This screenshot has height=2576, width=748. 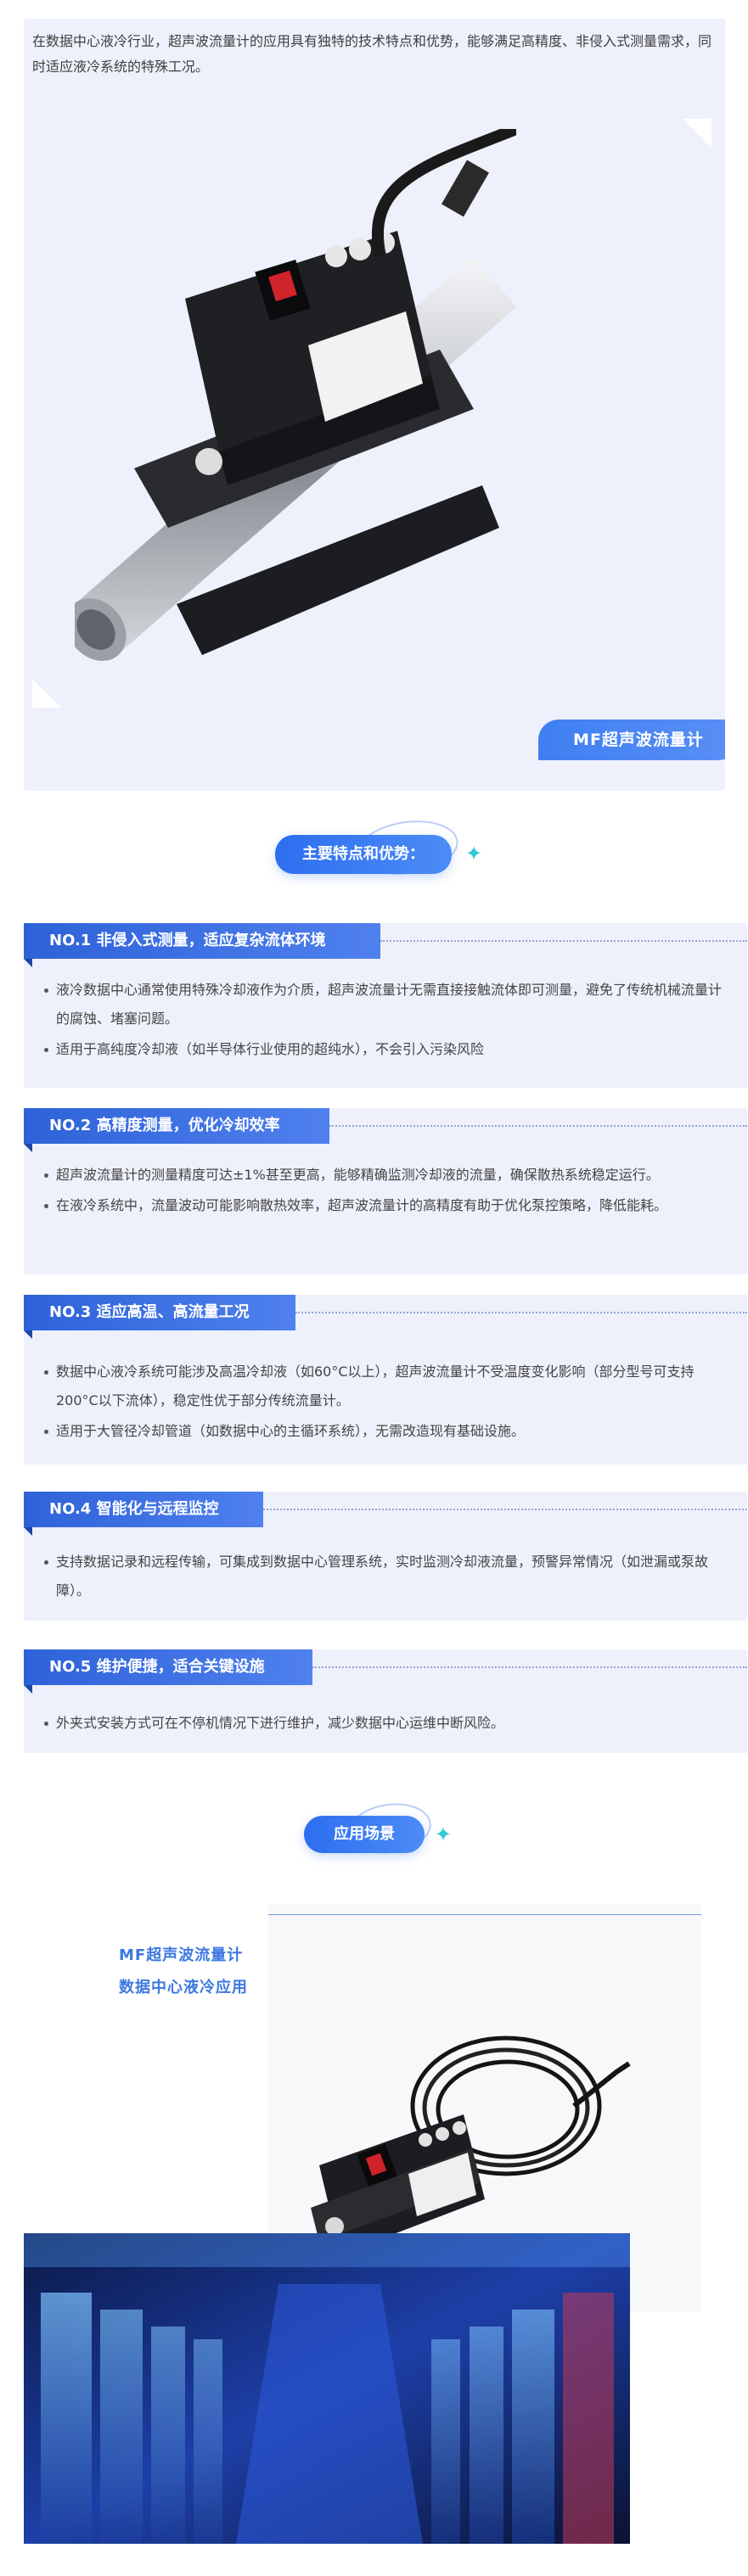 What do you see at coordinates (159, 1317) in the screenshot?
I see `section-title-3: NO.3 适应高温、高流量工况` at bounding box center [159, 1317].